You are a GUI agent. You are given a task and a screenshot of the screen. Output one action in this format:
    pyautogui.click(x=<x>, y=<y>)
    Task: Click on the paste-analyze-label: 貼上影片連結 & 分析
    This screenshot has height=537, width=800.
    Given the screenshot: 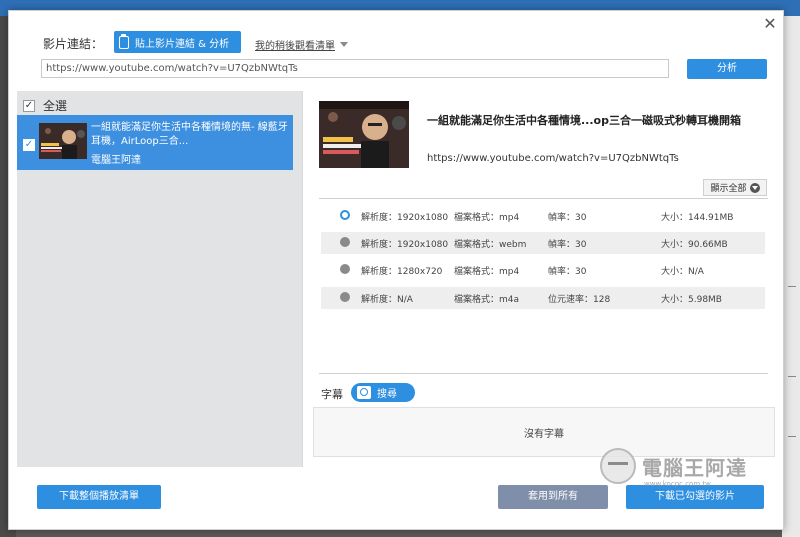 What is the action you would take?
    pyautogui.click(x=182, y=44)
    